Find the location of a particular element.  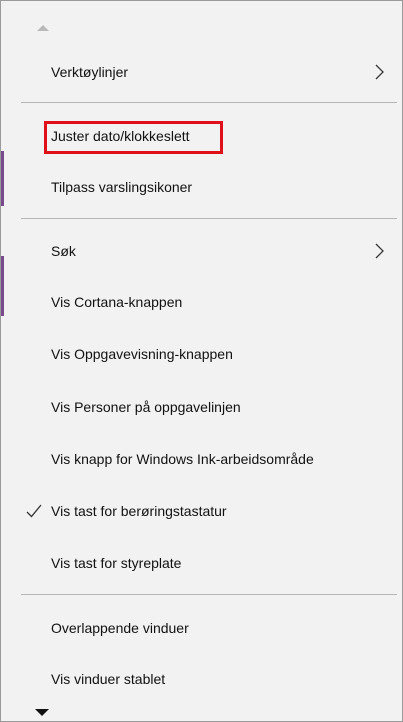

menu-item-show-windows-ink-button: Vis knapp for Windows Ink-arbeidsområde is located at coordinates (201, 459).